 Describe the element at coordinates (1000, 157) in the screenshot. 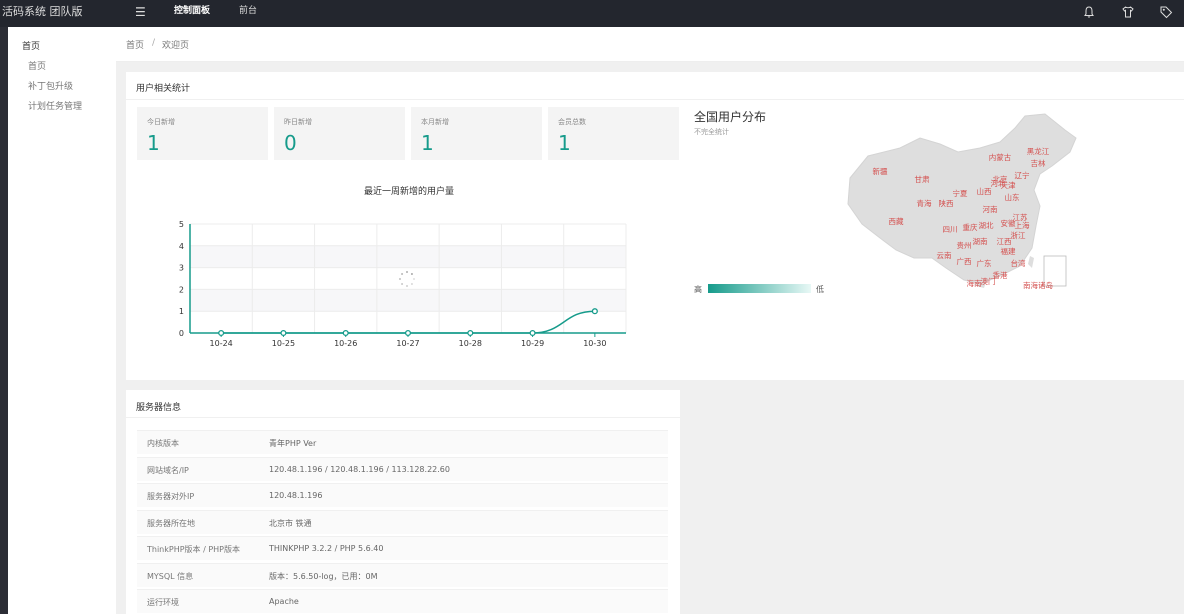

I see `map-province-label: 内蒙古` at that location.